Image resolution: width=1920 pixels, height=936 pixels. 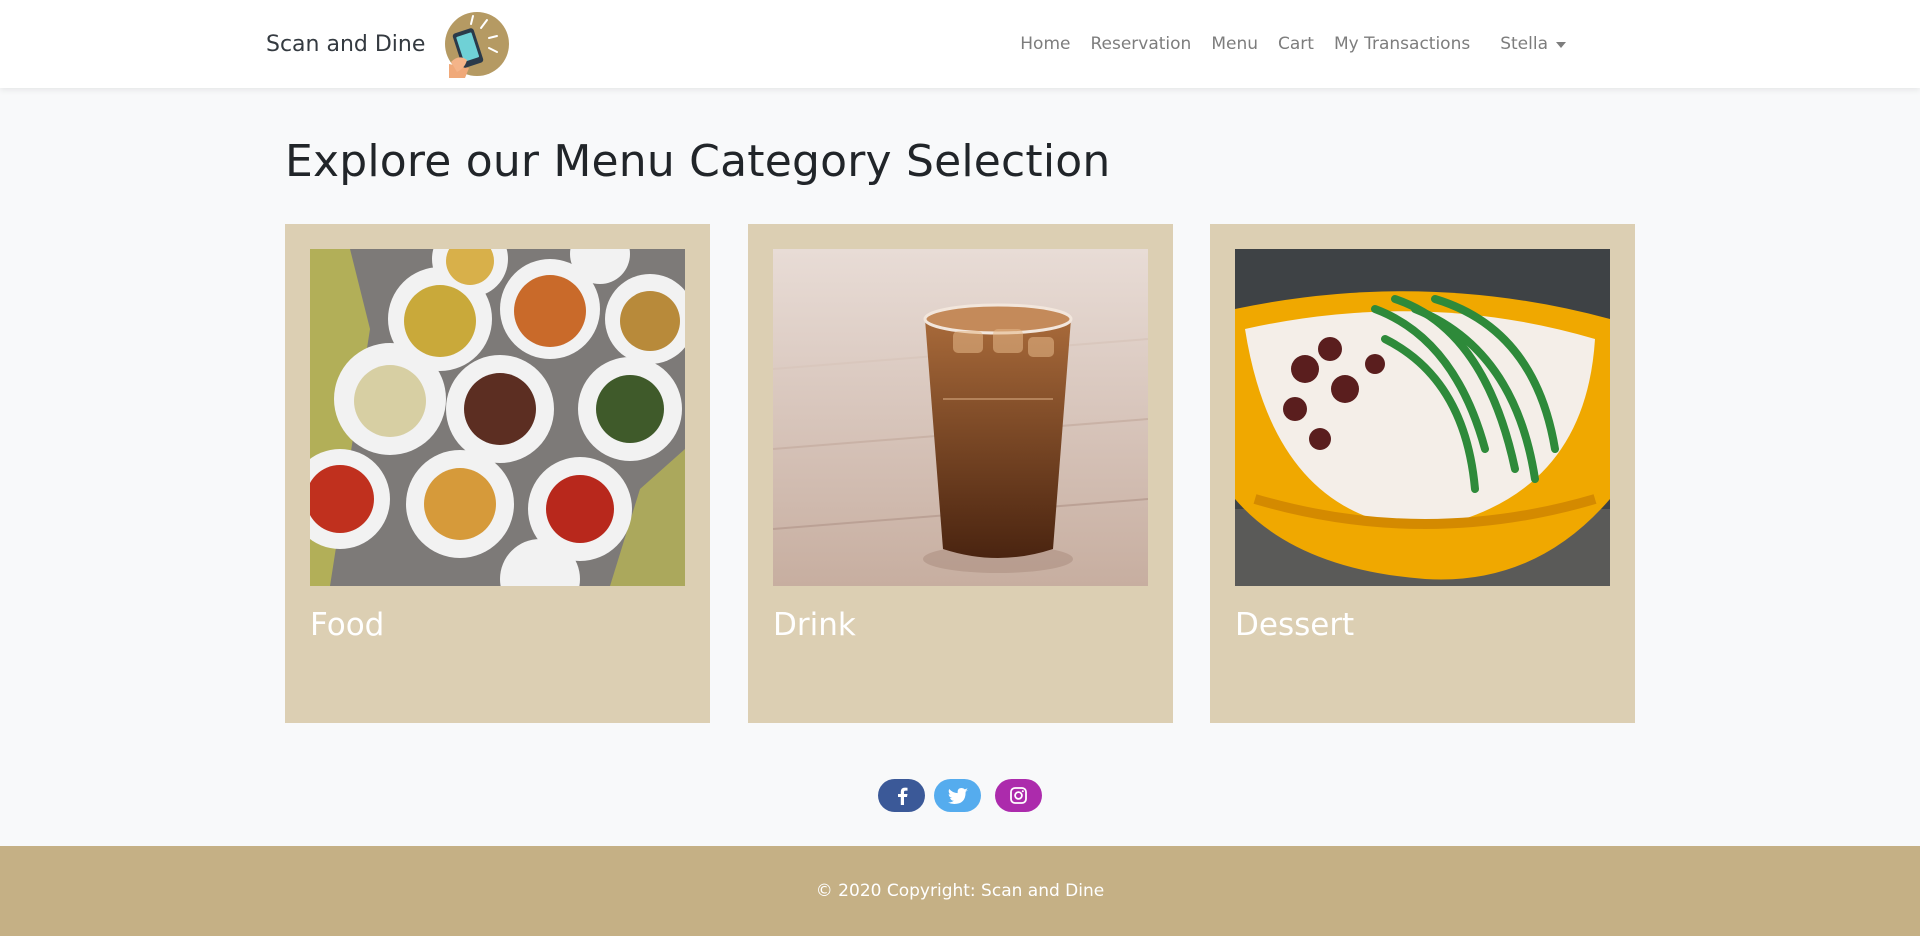 What do you see at coordinates (960, 417) in the screenshot?
I see `iced-tea-glass-image` at bounding box center [960, 417].